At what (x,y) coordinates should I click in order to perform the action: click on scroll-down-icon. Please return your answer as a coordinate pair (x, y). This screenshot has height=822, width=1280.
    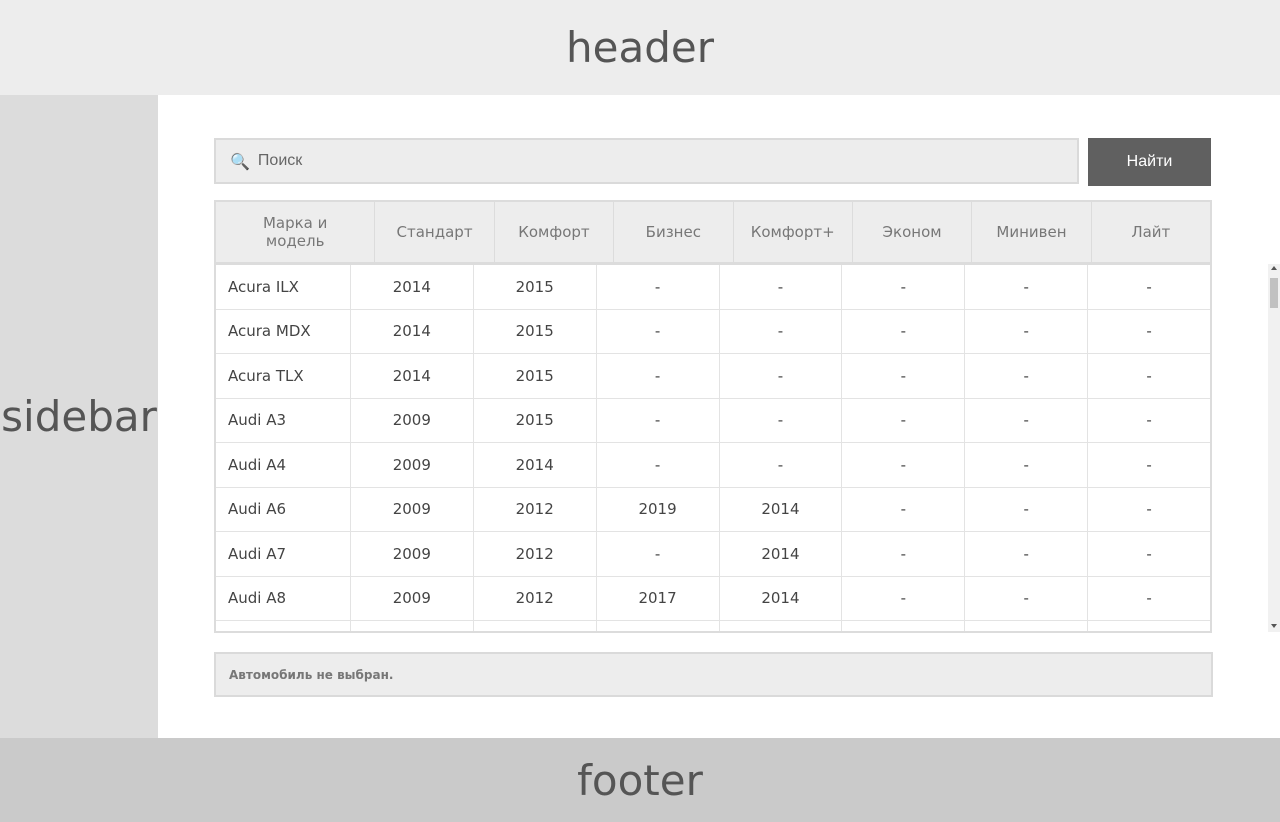
    Looking at the image, I should click on (1274, 626).